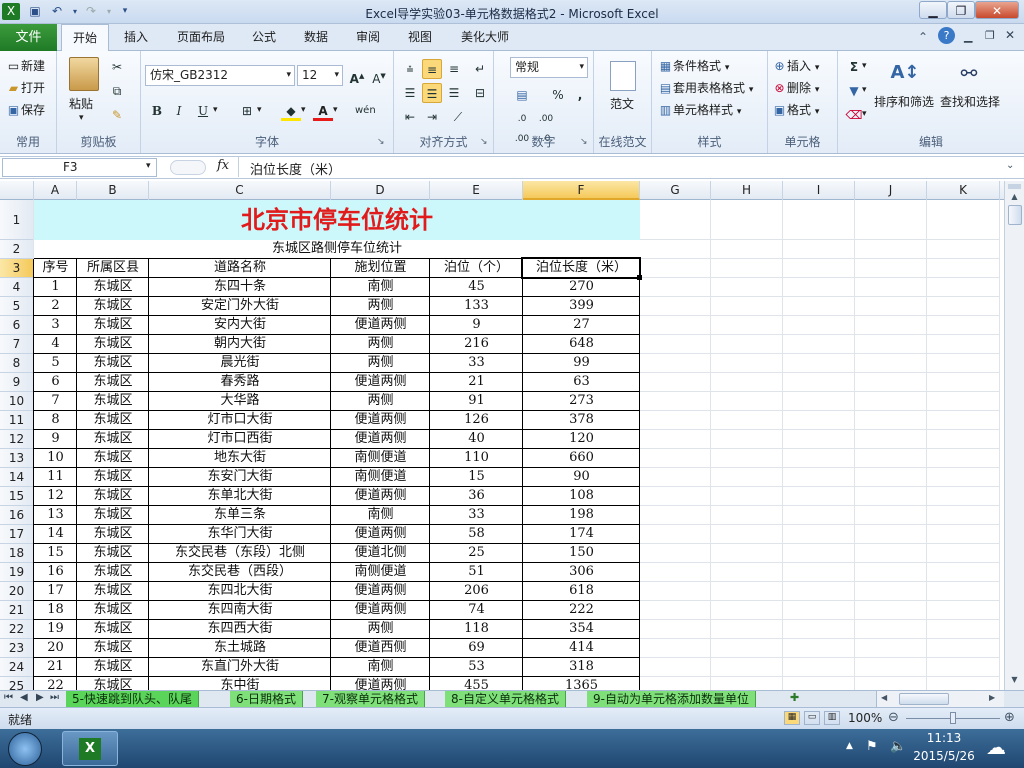 The height and width of the screenshot is (768, 1024). What do you see at coordinates (117, 115) in the screenshot?
I see `format-painter-icon: ✎` at bounding box center [117, 115].